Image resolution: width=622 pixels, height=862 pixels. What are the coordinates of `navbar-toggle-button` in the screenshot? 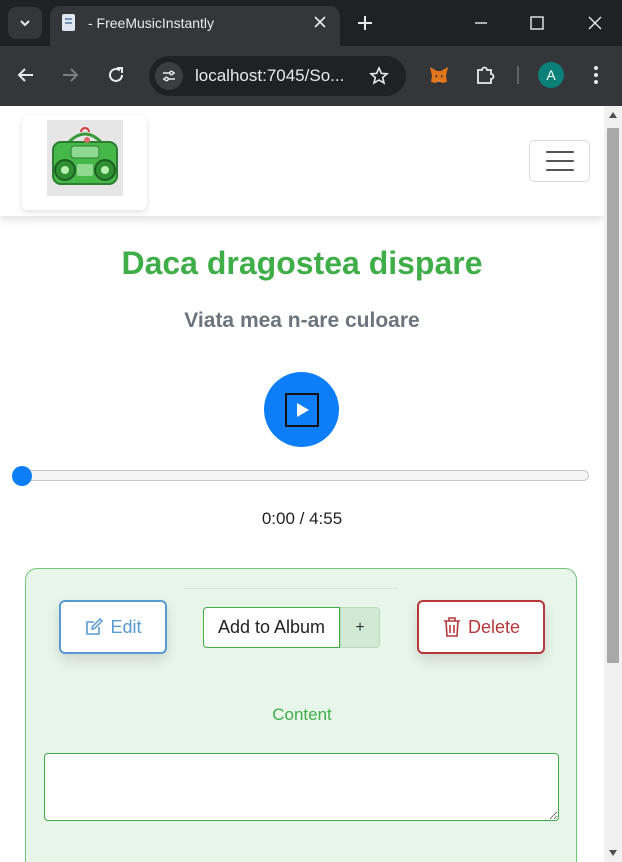 It's located at (559, 161).